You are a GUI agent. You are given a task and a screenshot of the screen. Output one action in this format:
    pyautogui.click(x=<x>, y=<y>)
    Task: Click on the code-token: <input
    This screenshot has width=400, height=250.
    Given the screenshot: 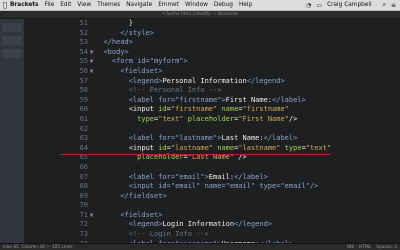 What is the action you would take?
    pyautogui.click(x=127, y=147)
    